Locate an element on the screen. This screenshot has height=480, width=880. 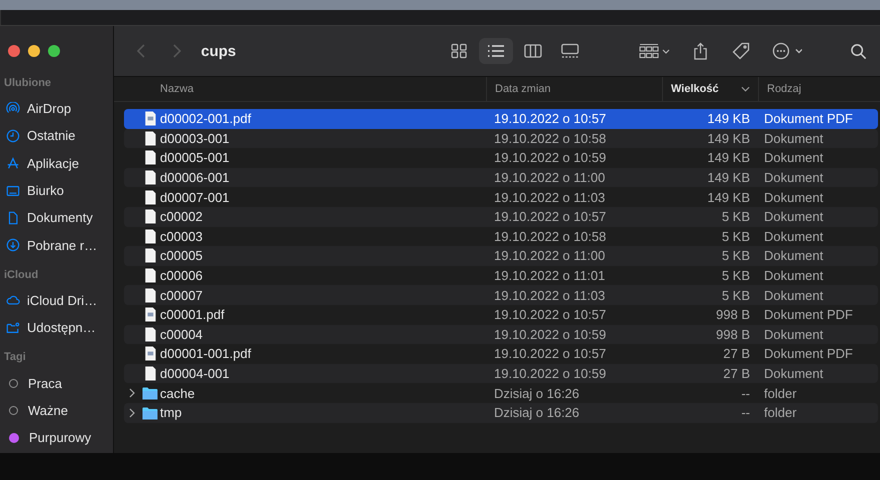
group-icon is located at coordinates (655, 51).